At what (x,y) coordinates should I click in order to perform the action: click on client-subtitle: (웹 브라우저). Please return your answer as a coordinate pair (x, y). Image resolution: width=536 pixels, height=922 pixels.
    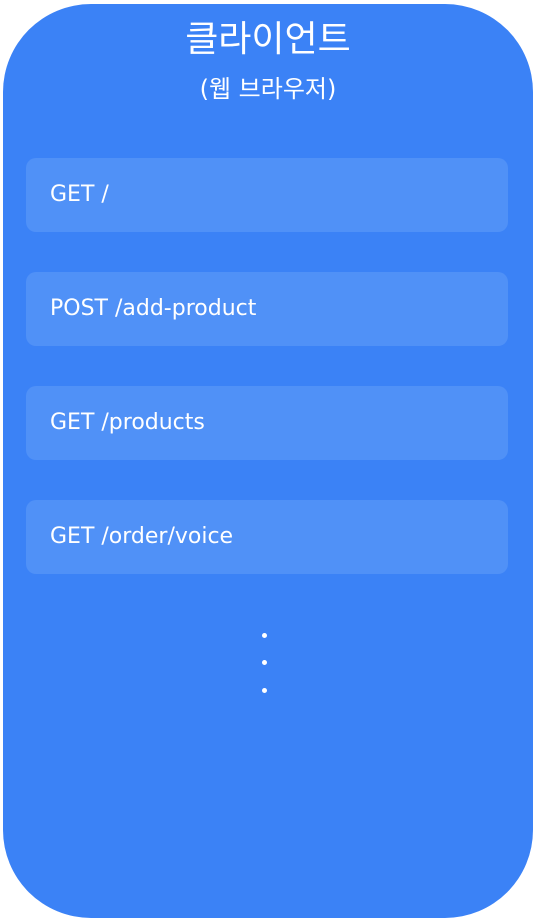
    Looking at the image, I should click on (268, 89).